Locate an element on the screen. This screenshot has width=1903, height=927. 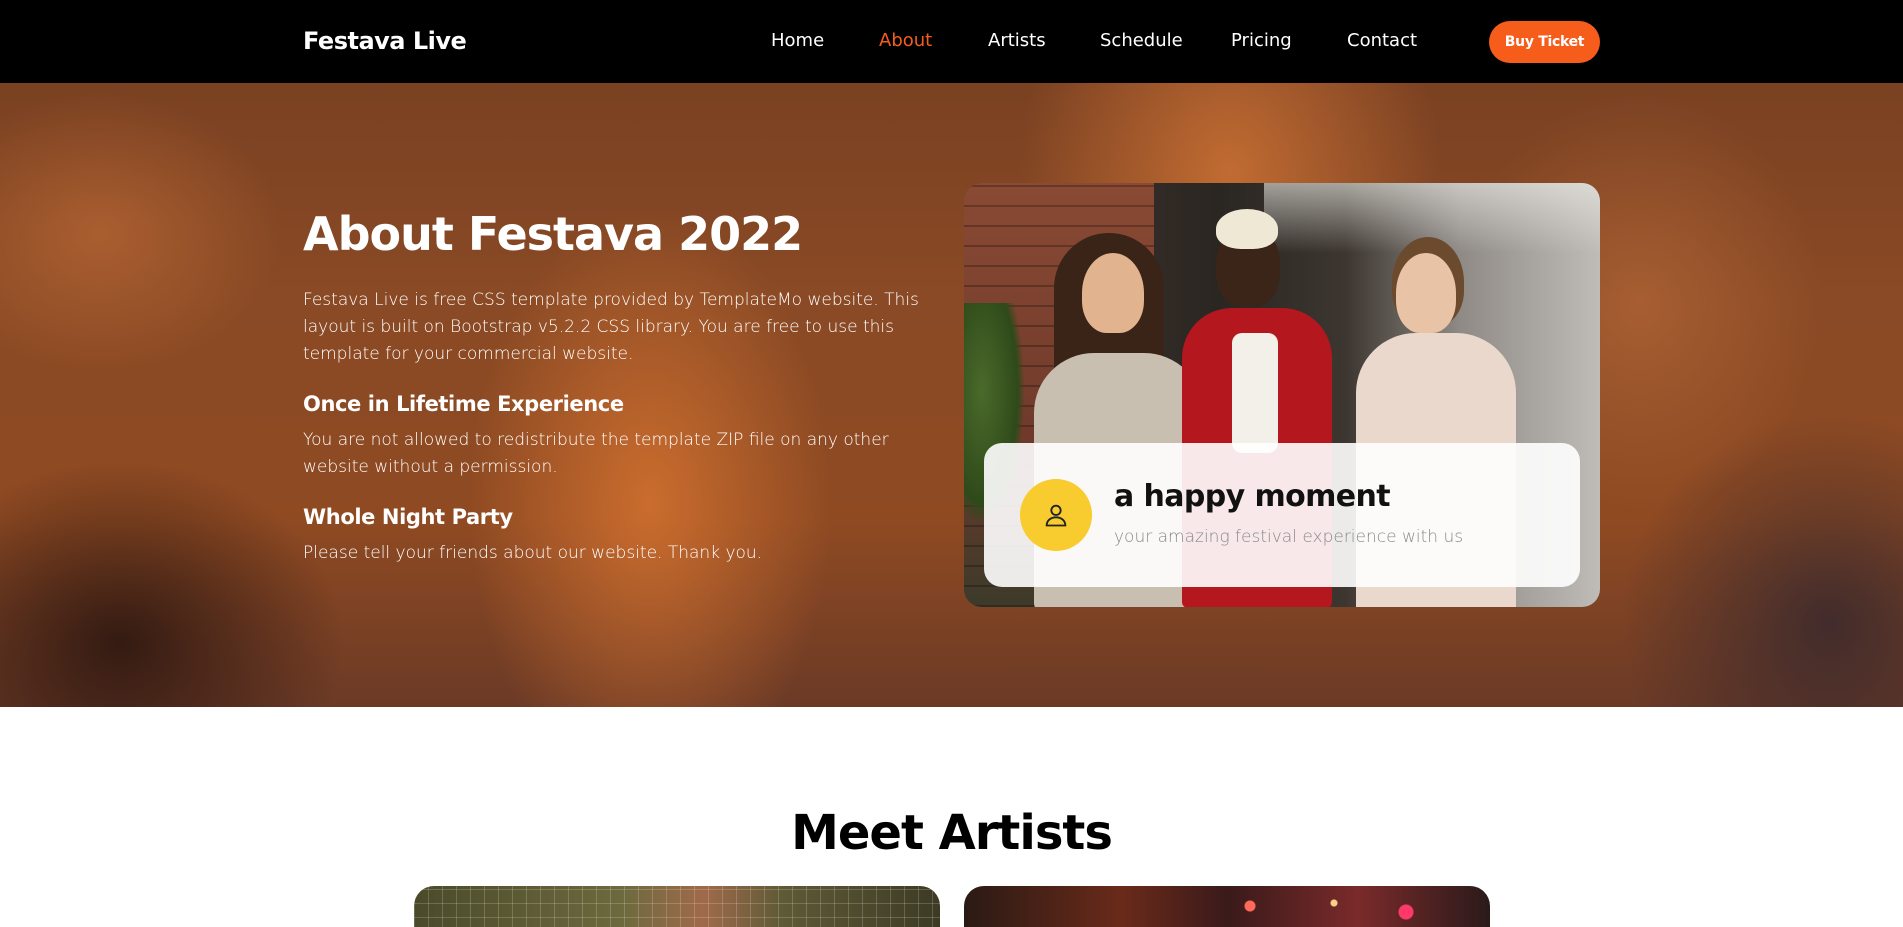
subsection-heading-lifetime: Once in Lifetime Experience is located at coordinates (463, 404).